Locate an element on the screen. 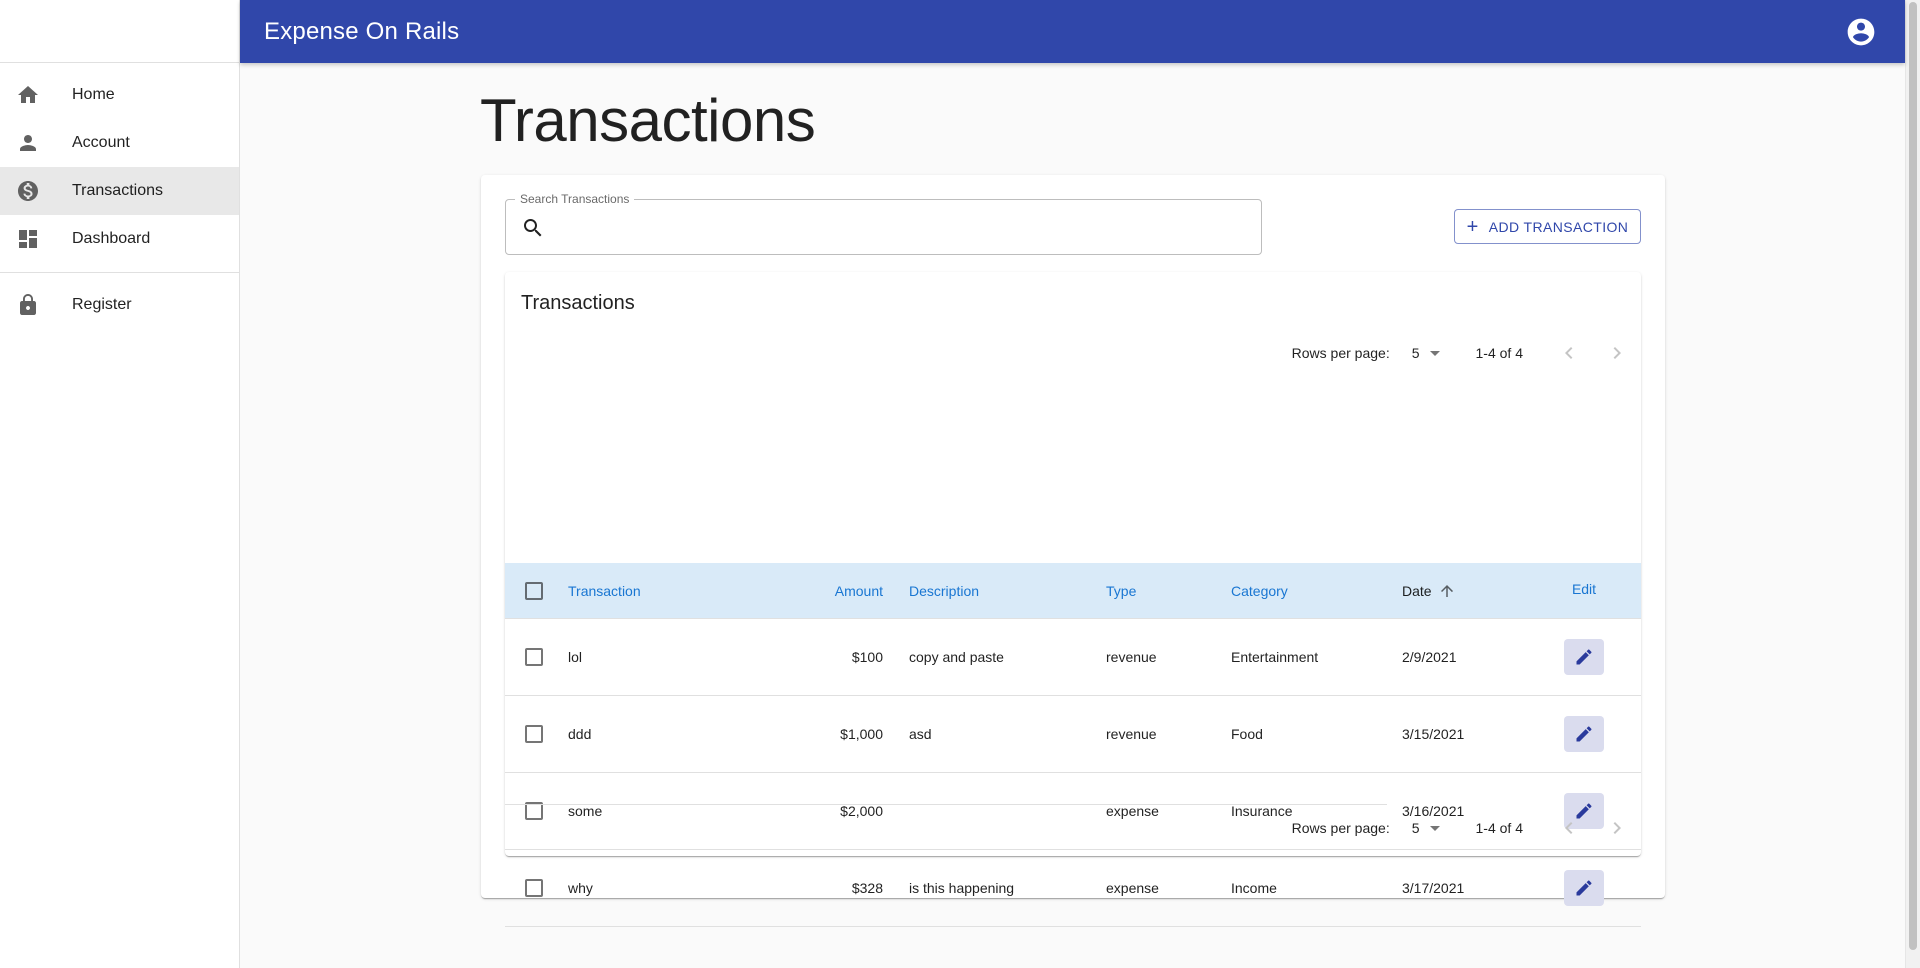 Image resolution: width=1920 pixels, height=968 pixels. cell-date: 3/17/2021 is located at coordinates (1433, 888).